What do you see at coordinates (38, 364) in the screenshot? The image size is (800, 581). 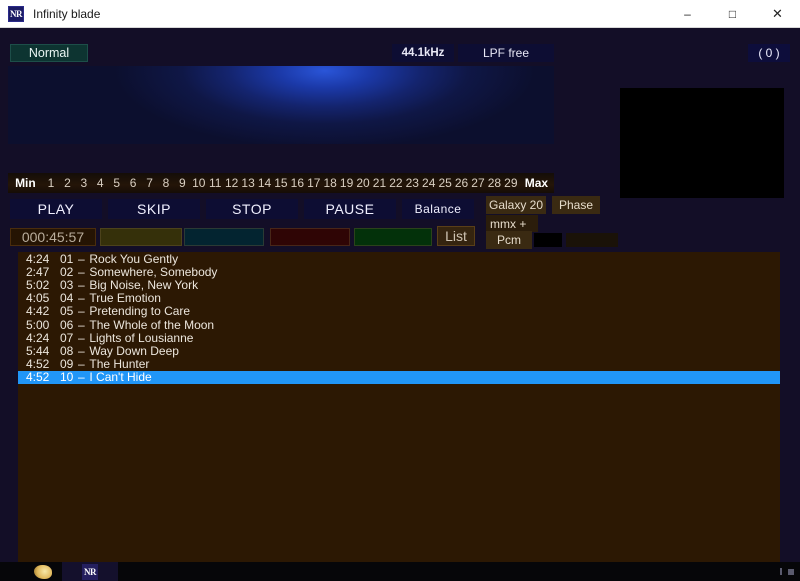 I see `track-duration: 4:52` at bounding box center [38, 364].